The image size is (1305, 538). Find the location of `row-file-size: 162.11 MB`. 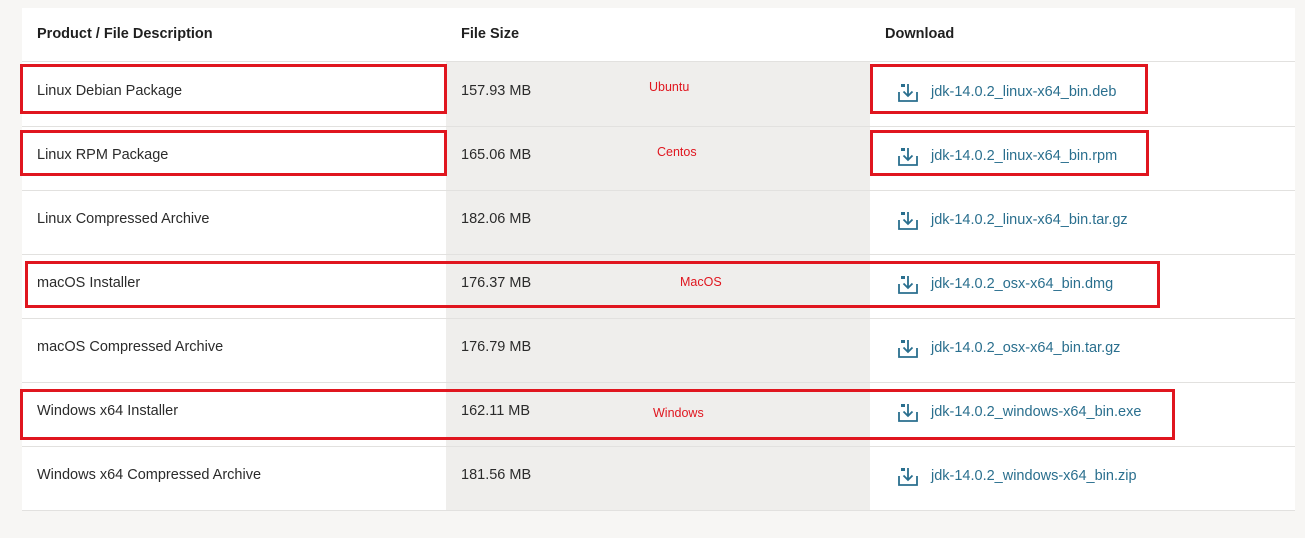

row-file-size: 162.11 MB is located at coordinates (496, 411).